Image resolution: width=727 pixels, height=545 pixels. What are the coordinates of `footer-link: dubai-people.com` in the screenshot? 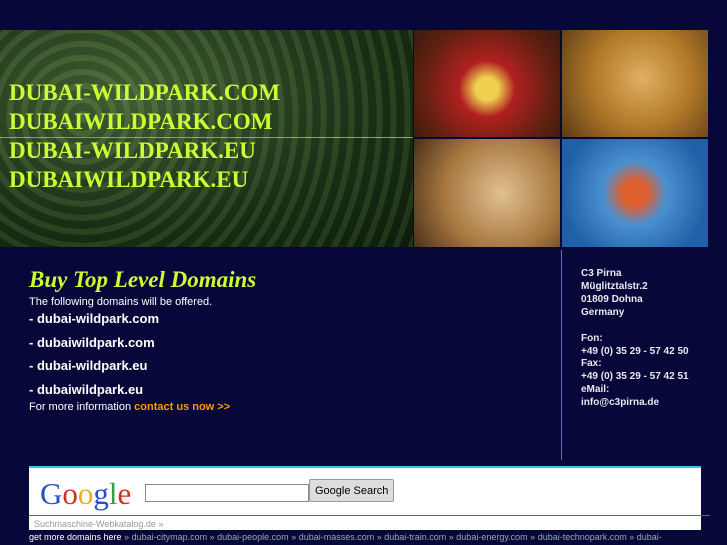 It's located at (253, 537).